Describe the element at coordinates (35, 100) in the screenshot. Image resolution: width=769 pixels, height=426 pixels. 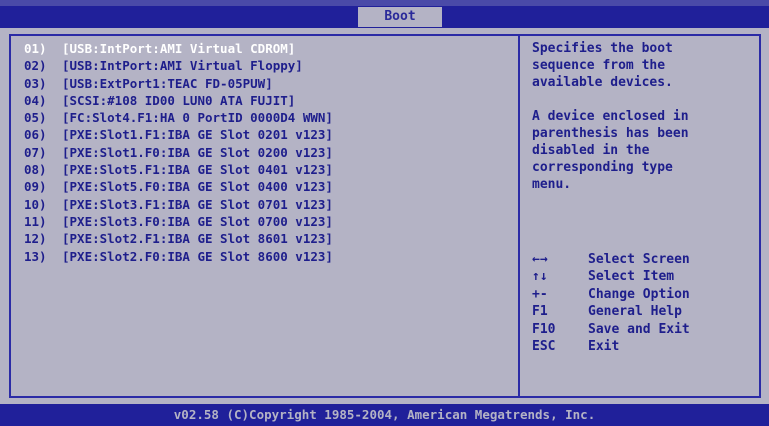
I see `boot-item-number: 04)` at that location.